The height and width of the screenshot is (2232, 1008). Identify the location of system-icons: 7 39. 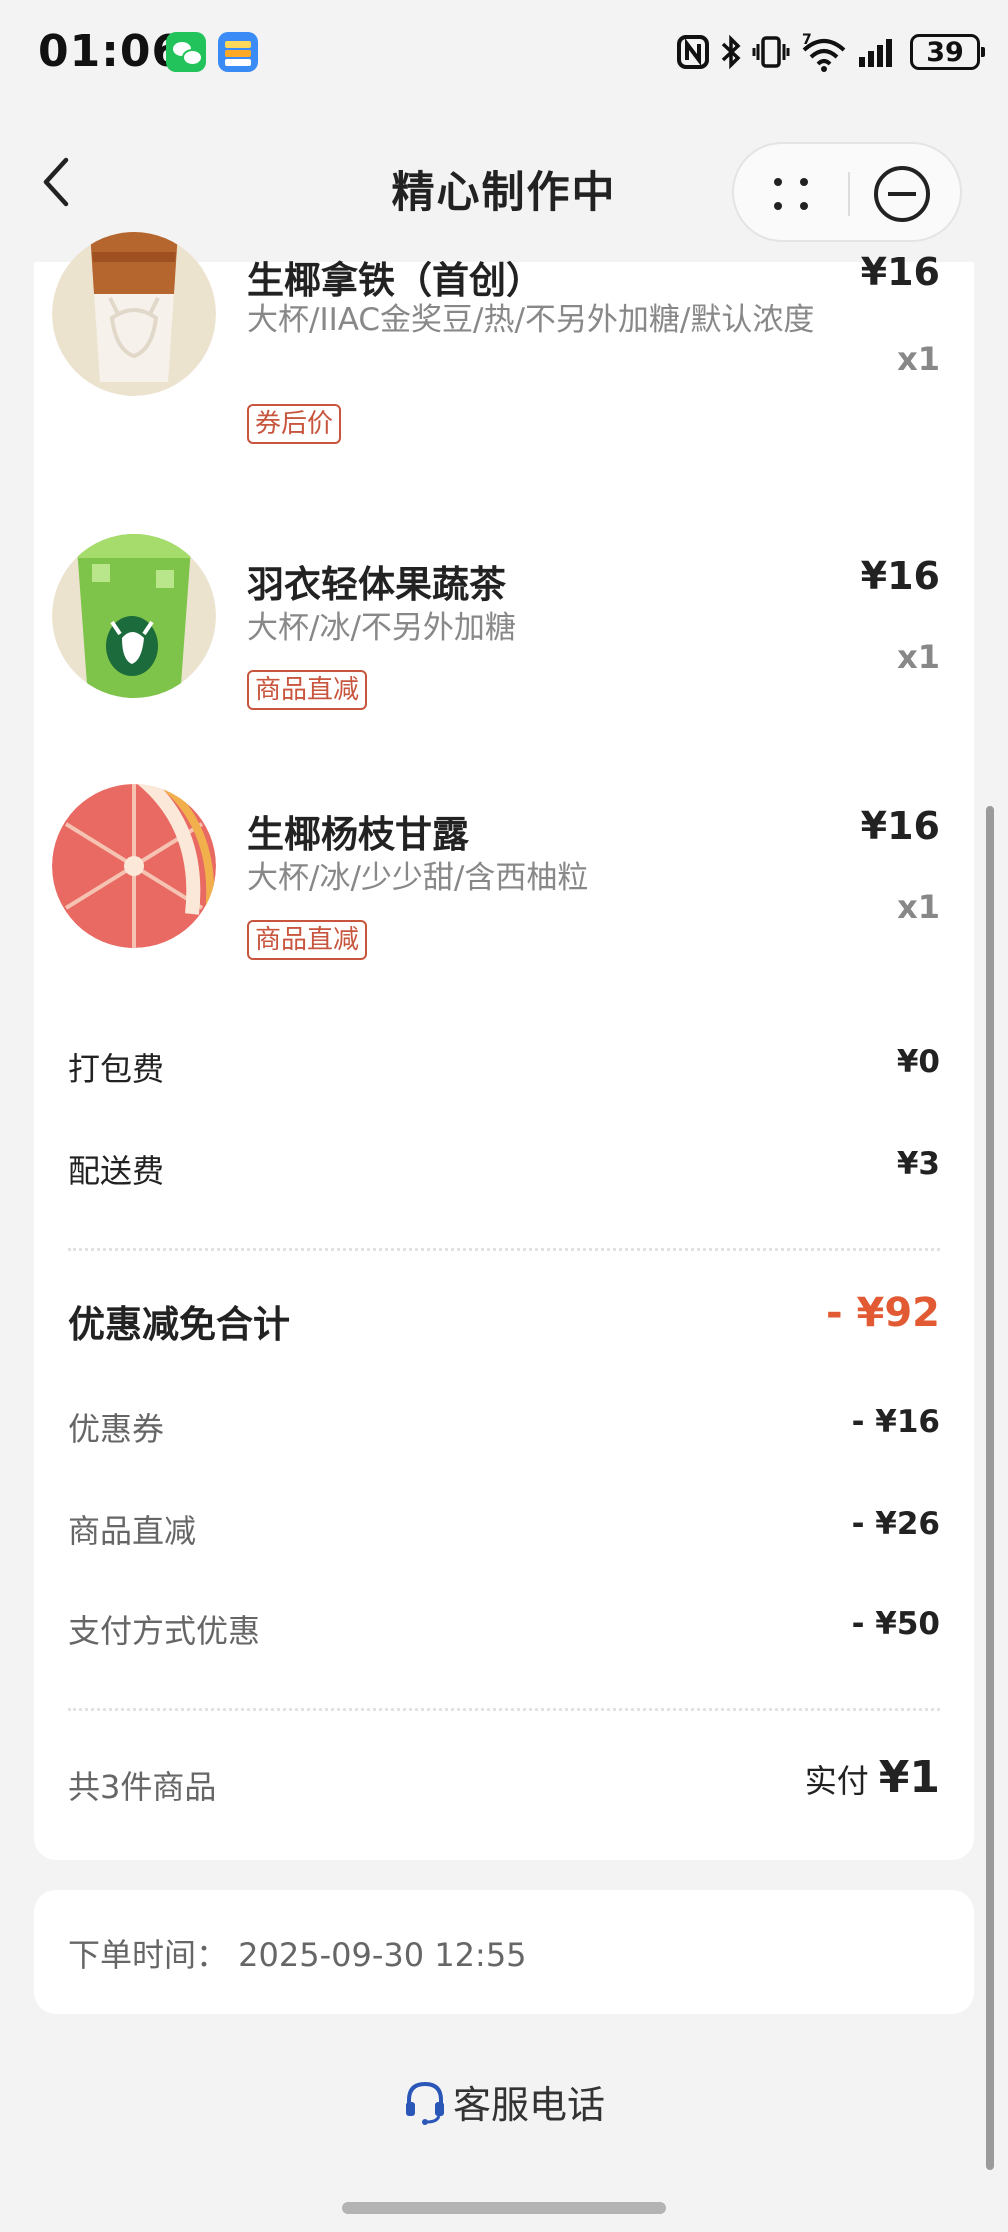
(830, 52).